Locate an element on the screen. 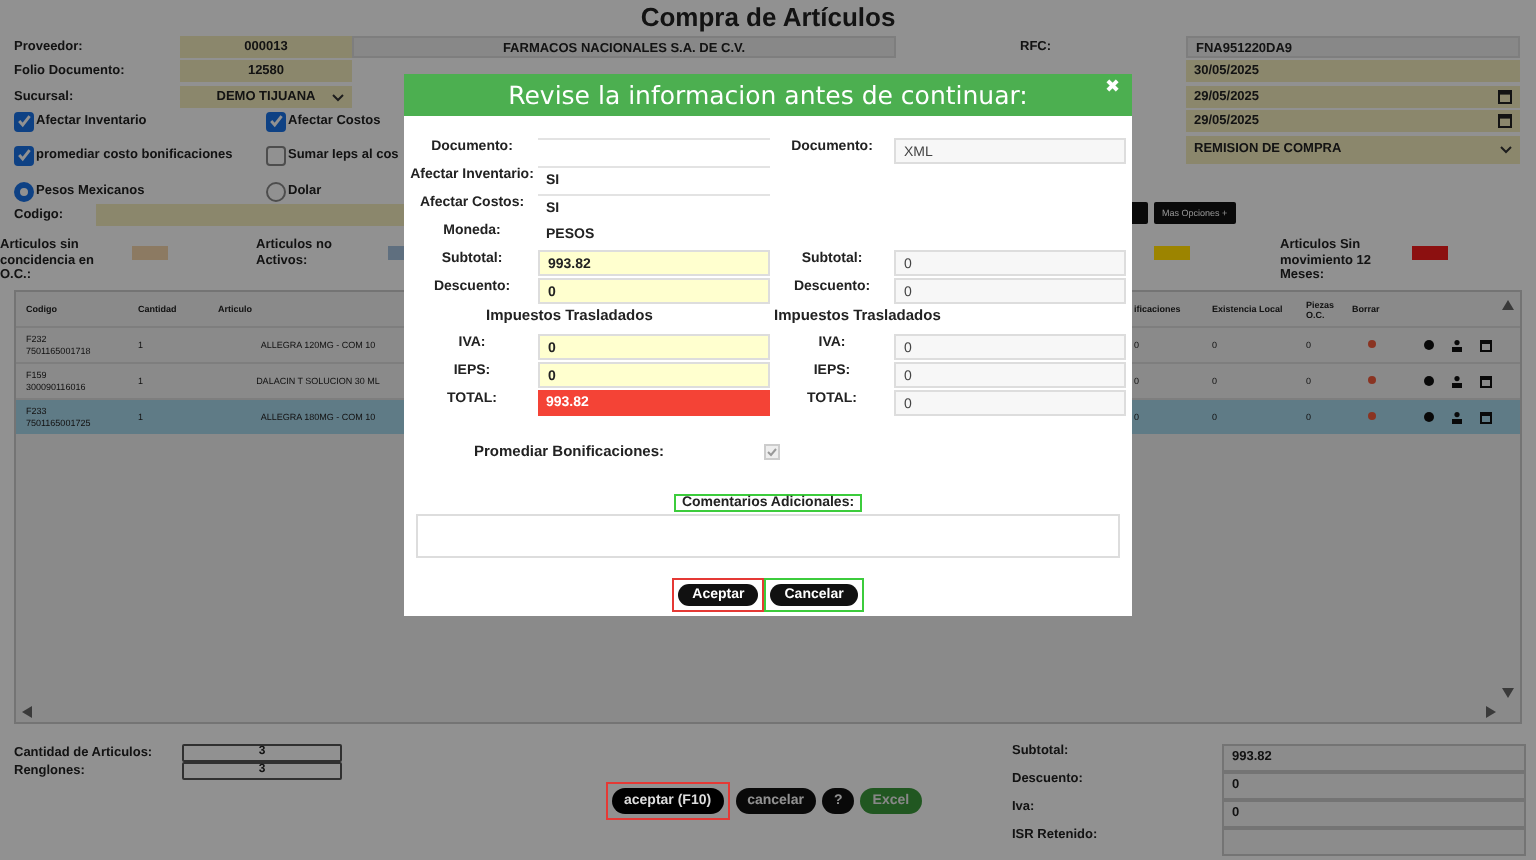 This screenshot has width=1536, height=860. dialog-title: Revise la informacion antes de continuar: is located at coordinates (768, 95).